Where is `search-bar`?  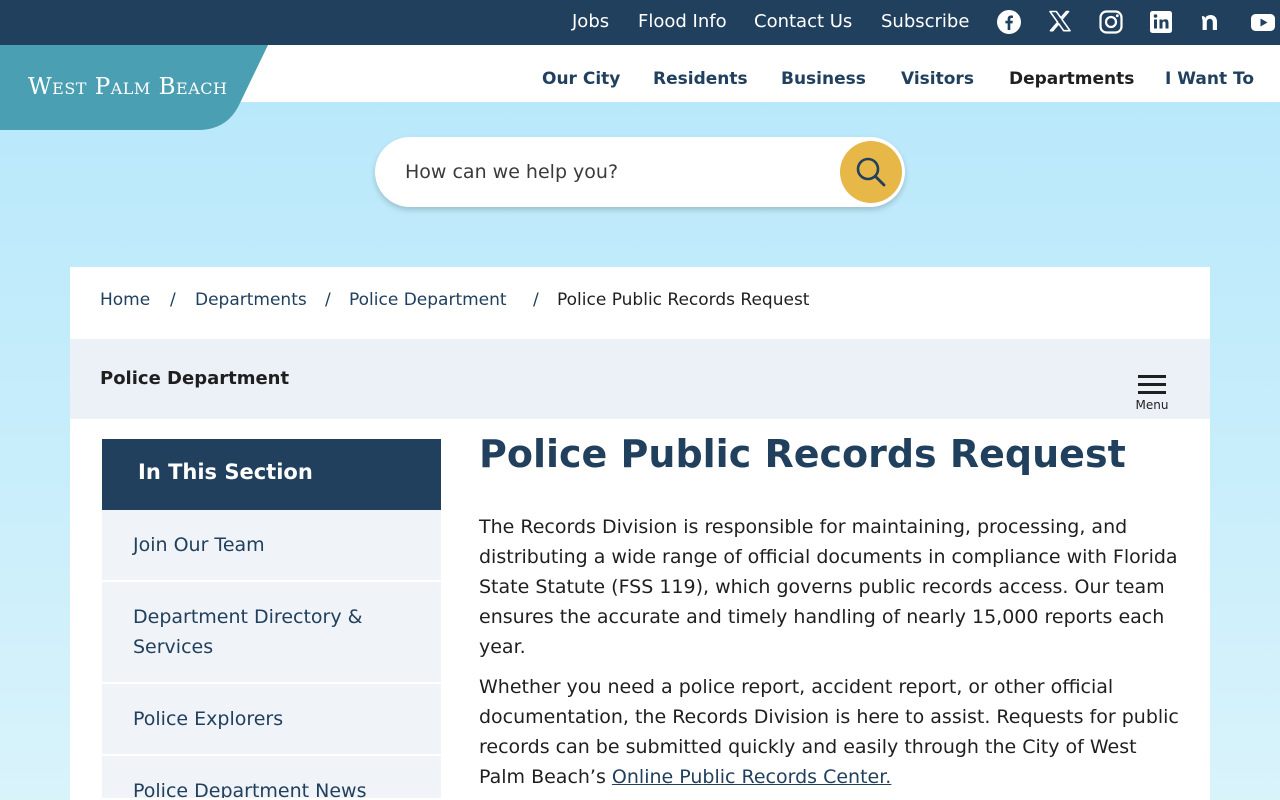
search-bar is located at coordinates (640, 172).